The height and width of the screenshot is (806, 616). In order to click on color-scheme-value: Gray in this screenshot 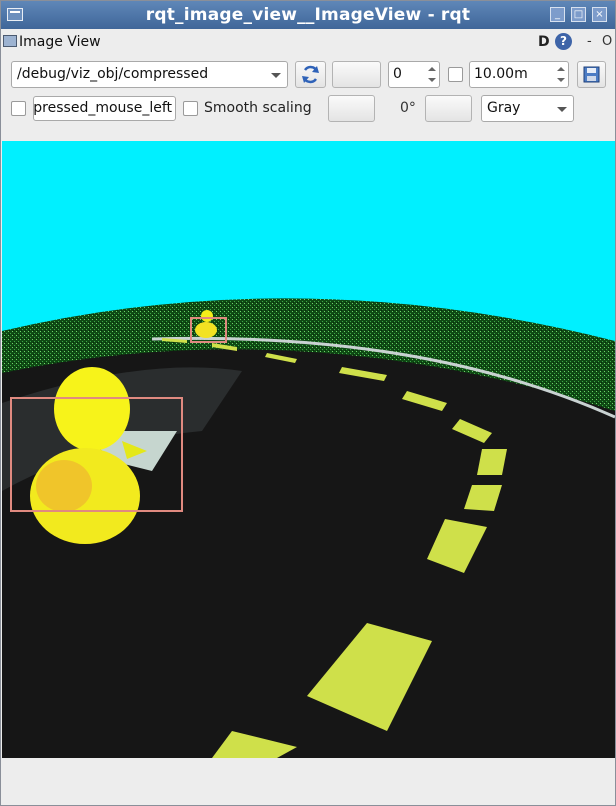, I will do `click(504, 108)`.